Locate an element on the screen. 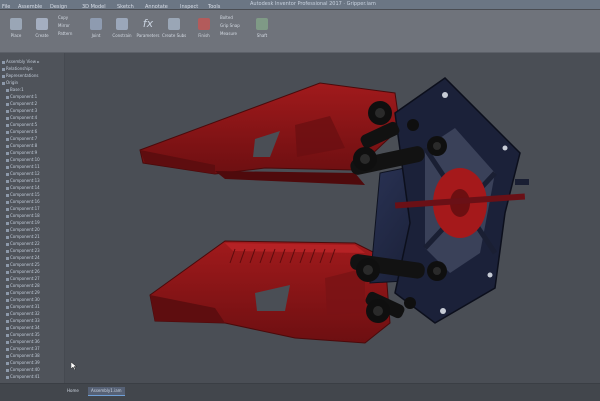 This screenshot has width=600, height=401. browser-node: Component:3 is located at coordinates (21, 110).